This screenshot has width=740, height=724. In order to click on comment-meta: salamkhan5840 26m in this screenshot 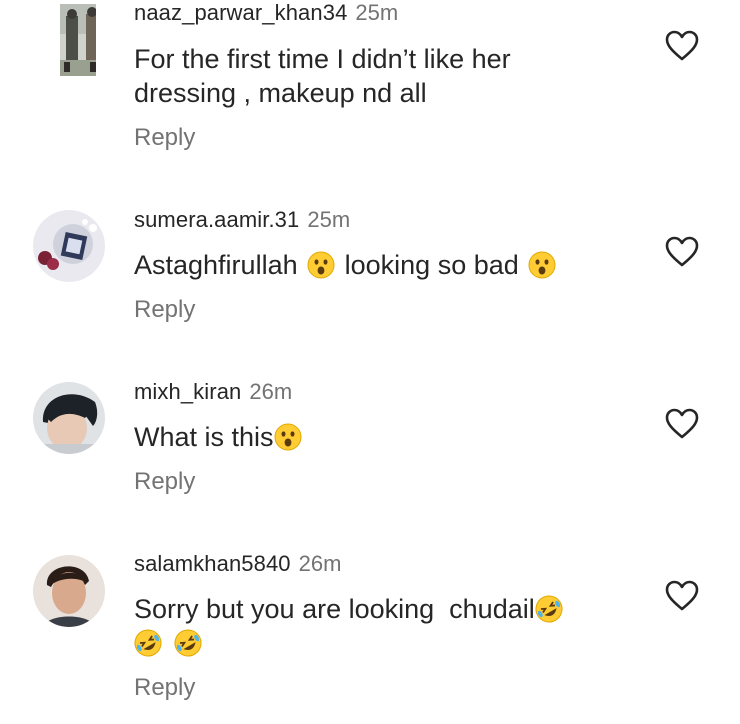, I will do `click(237, 564)`.